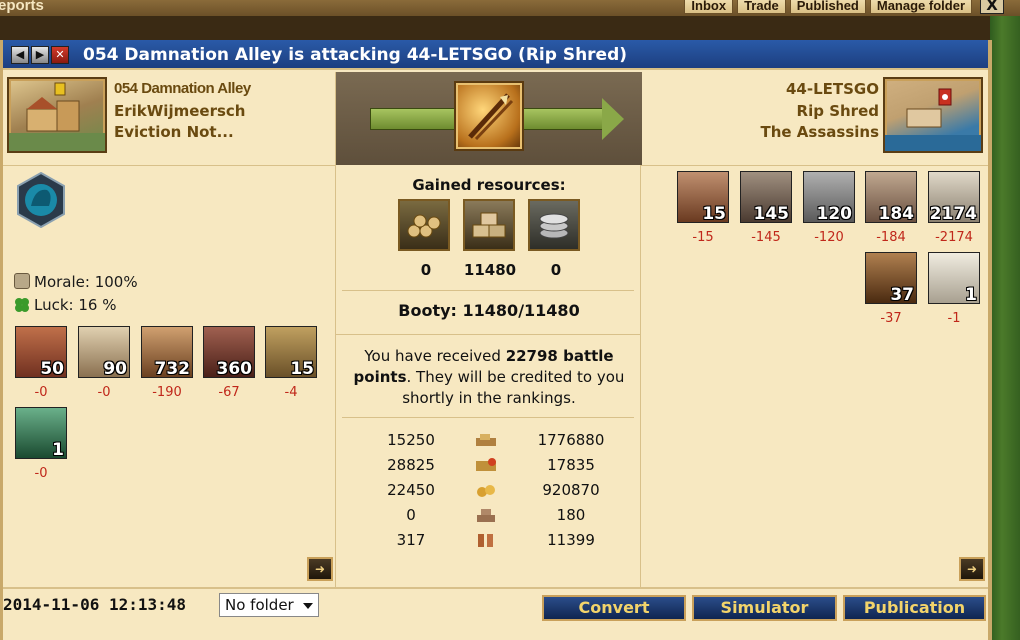 This screenshot has width=1020, height=640. What do you see at coordinates (104, 352) in the screenshot?
I see `transport-boat-icon: 90` at bounding box center [104, 352].